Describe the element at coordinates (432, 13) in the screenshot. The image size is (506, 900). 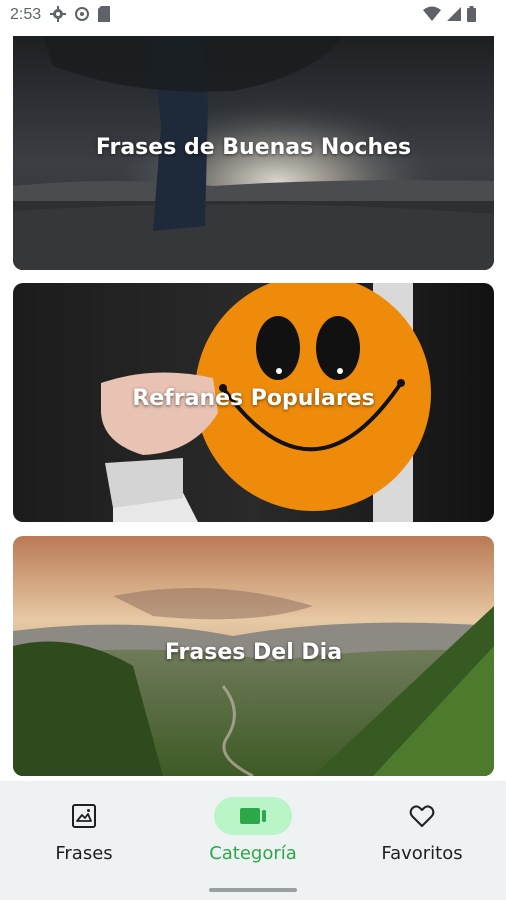
I see `wifi-icon` at that location.